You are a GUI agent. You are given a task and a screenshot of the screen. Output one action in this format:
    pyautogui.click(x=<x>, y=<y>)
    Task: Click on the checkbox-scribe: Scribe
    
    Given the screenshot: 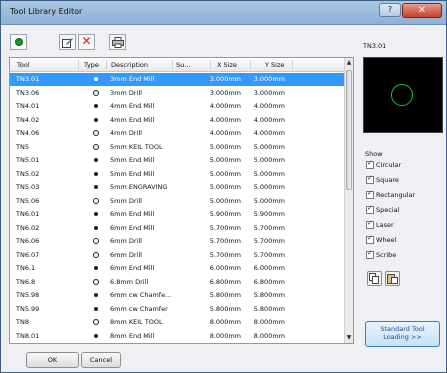 What is the action you would take?
    pyautogui.click(x=381, y=255)
    